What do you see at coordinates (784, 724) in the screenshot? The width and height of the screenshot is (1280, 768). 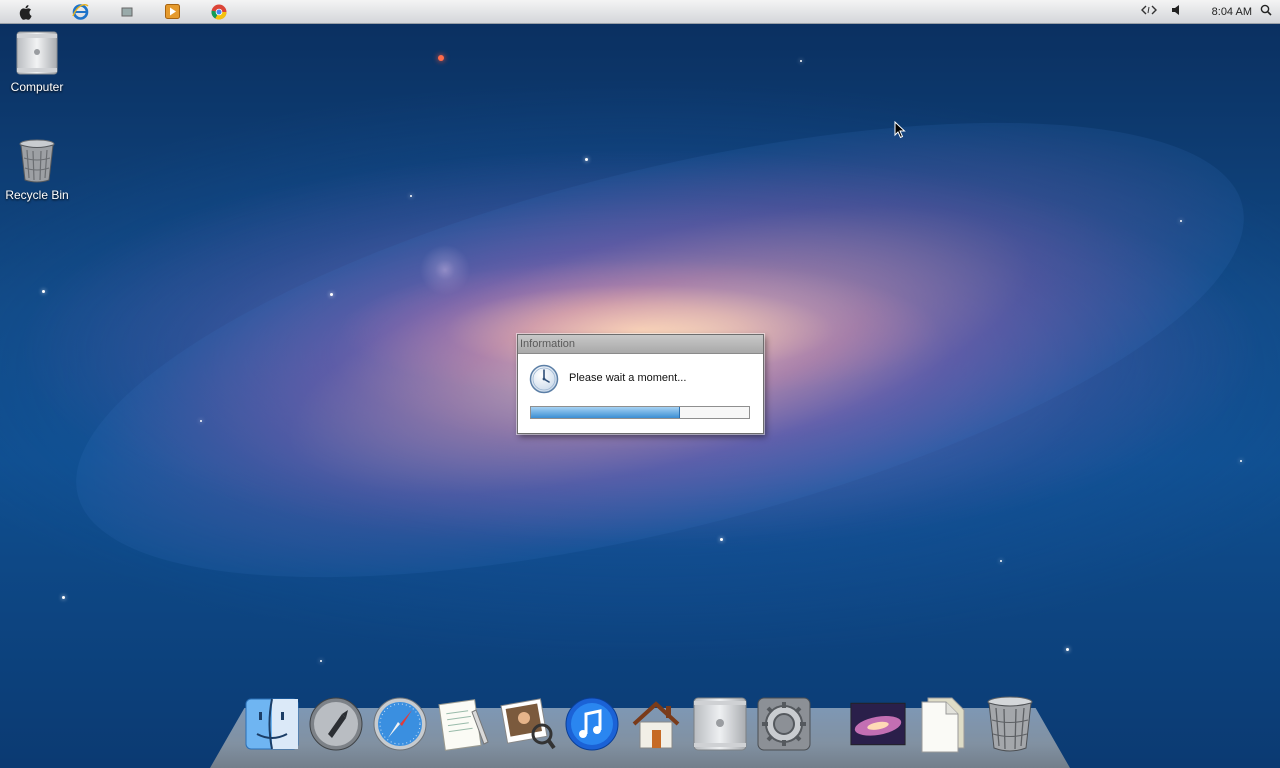 I see `system-preferences-icon` at bounding box center [784, 724].